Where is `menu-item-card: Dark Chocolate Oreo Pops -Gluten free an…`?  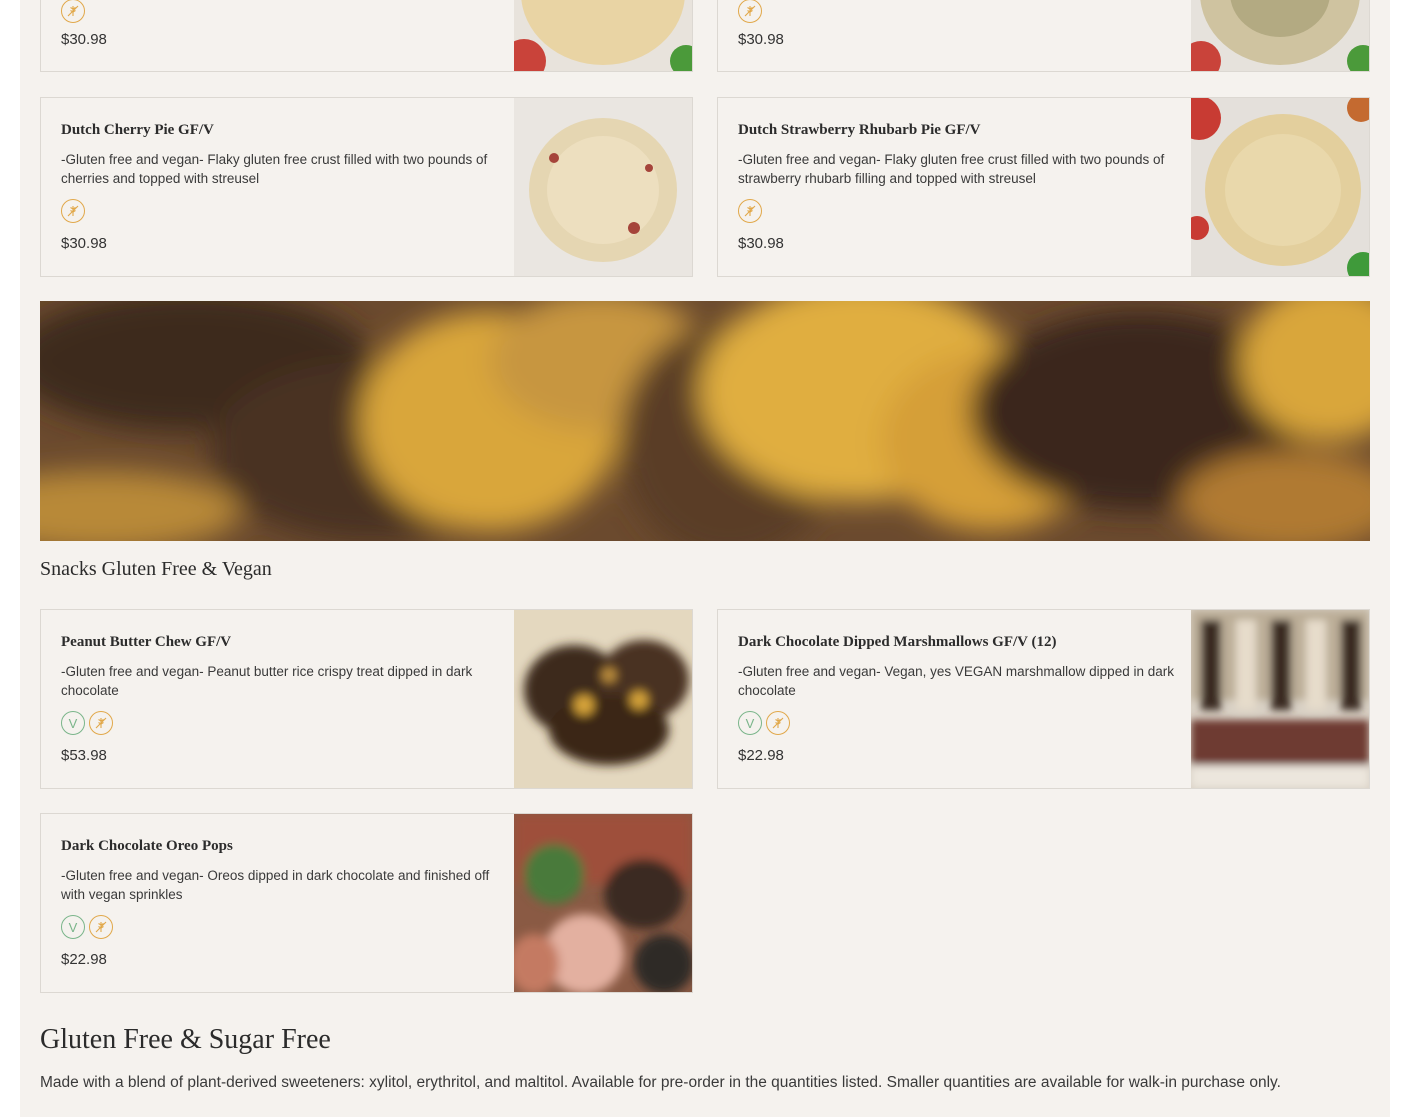
menu-item-card: Dark Chocolate Oreo Pops -Gluten free an… is located at coordinates (366, 903).